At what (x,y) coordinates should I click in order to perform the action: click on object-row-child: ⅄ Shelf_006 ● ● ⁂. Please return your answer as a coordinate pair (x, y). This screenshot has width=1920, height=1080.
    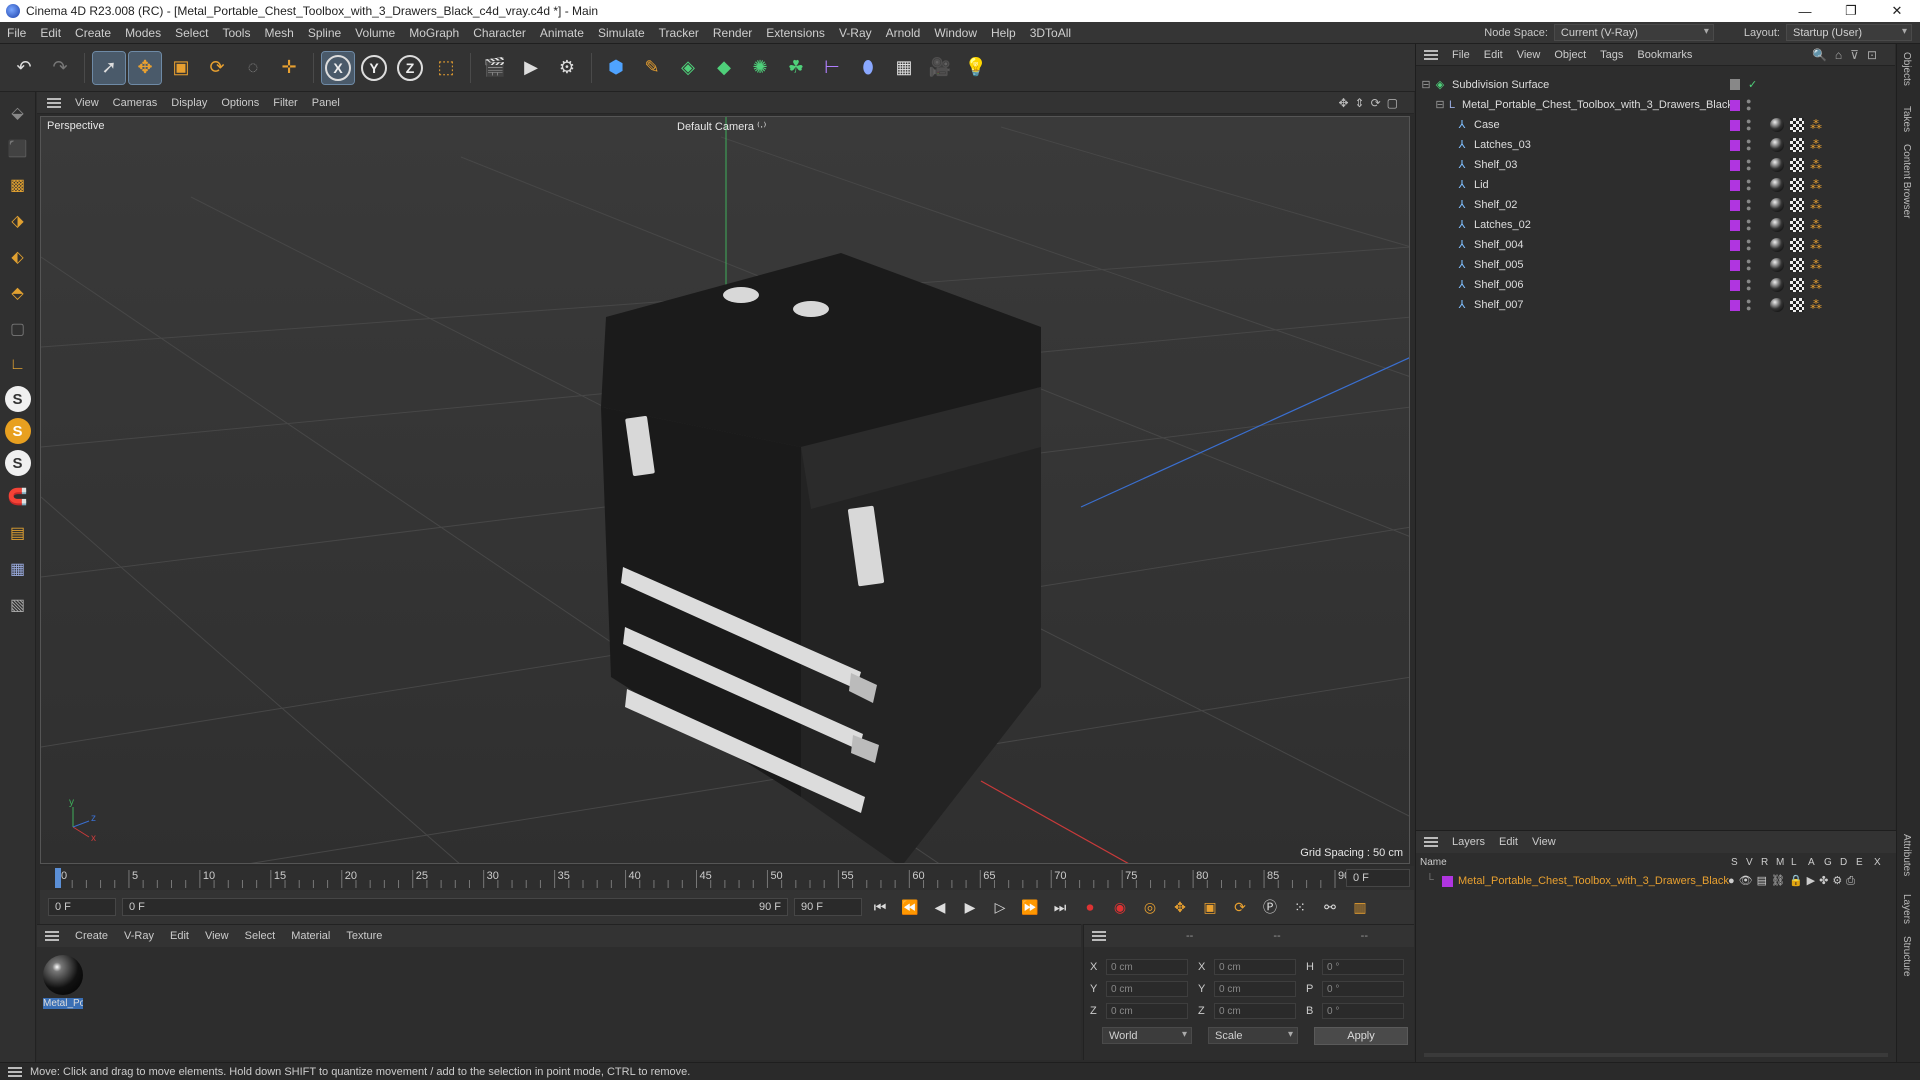
    Looking at the image, I should click on (1656, 286).